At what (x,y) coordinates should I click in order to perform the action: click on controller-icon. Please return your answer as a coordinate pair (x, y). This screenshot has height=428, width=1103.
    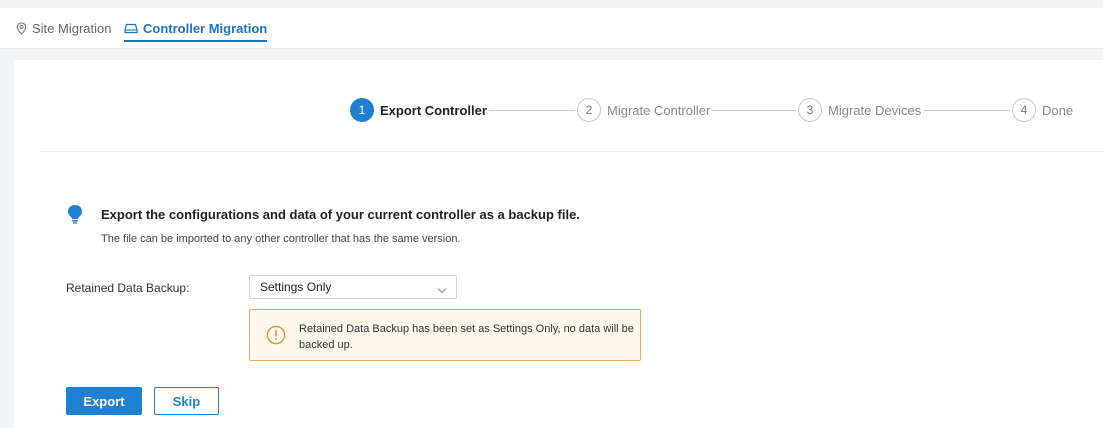
    Looking at the image, I should click on (131, 28).